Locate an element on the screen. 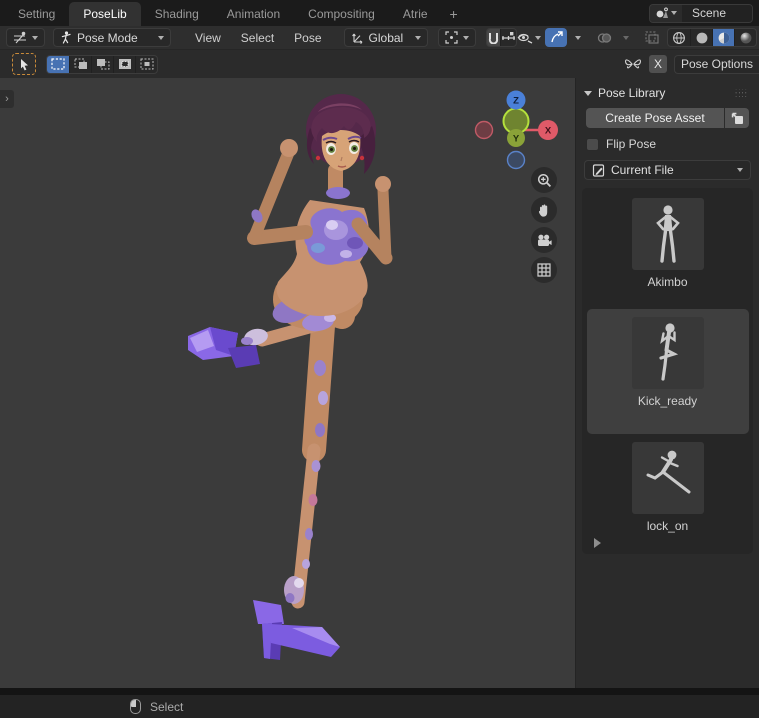 This screenshot has height=718, width=759. asset-item-lock-on: lock_on is located at coordinates (668, 488).